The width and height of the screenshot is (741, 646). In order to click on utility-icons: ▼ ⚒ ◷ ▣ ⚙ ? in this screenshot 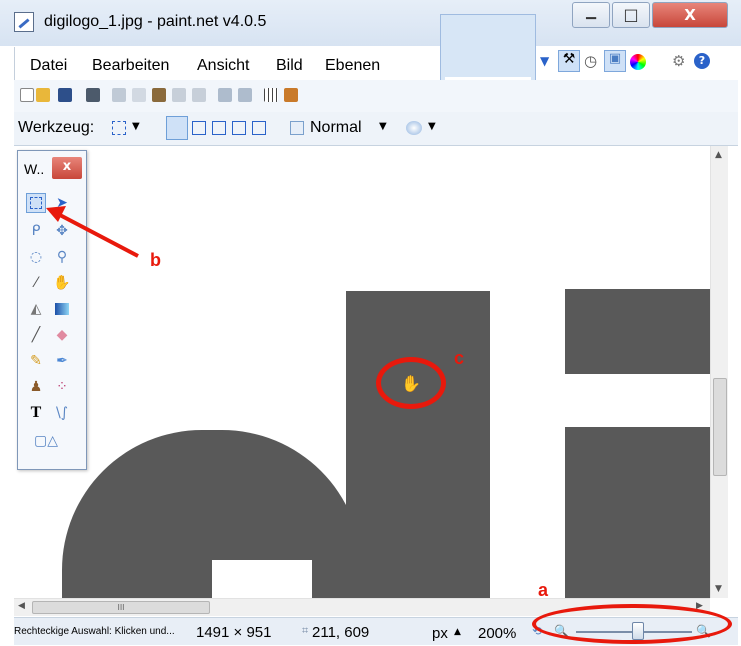, I will do `click(638, 62)`.